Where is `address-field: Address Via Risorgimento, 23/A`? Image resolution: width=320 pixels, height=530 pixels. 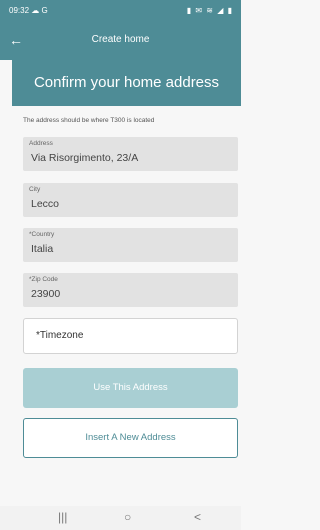 address-field: Address Via Risorgimento, 23/A is located at coordinates (130, 154).